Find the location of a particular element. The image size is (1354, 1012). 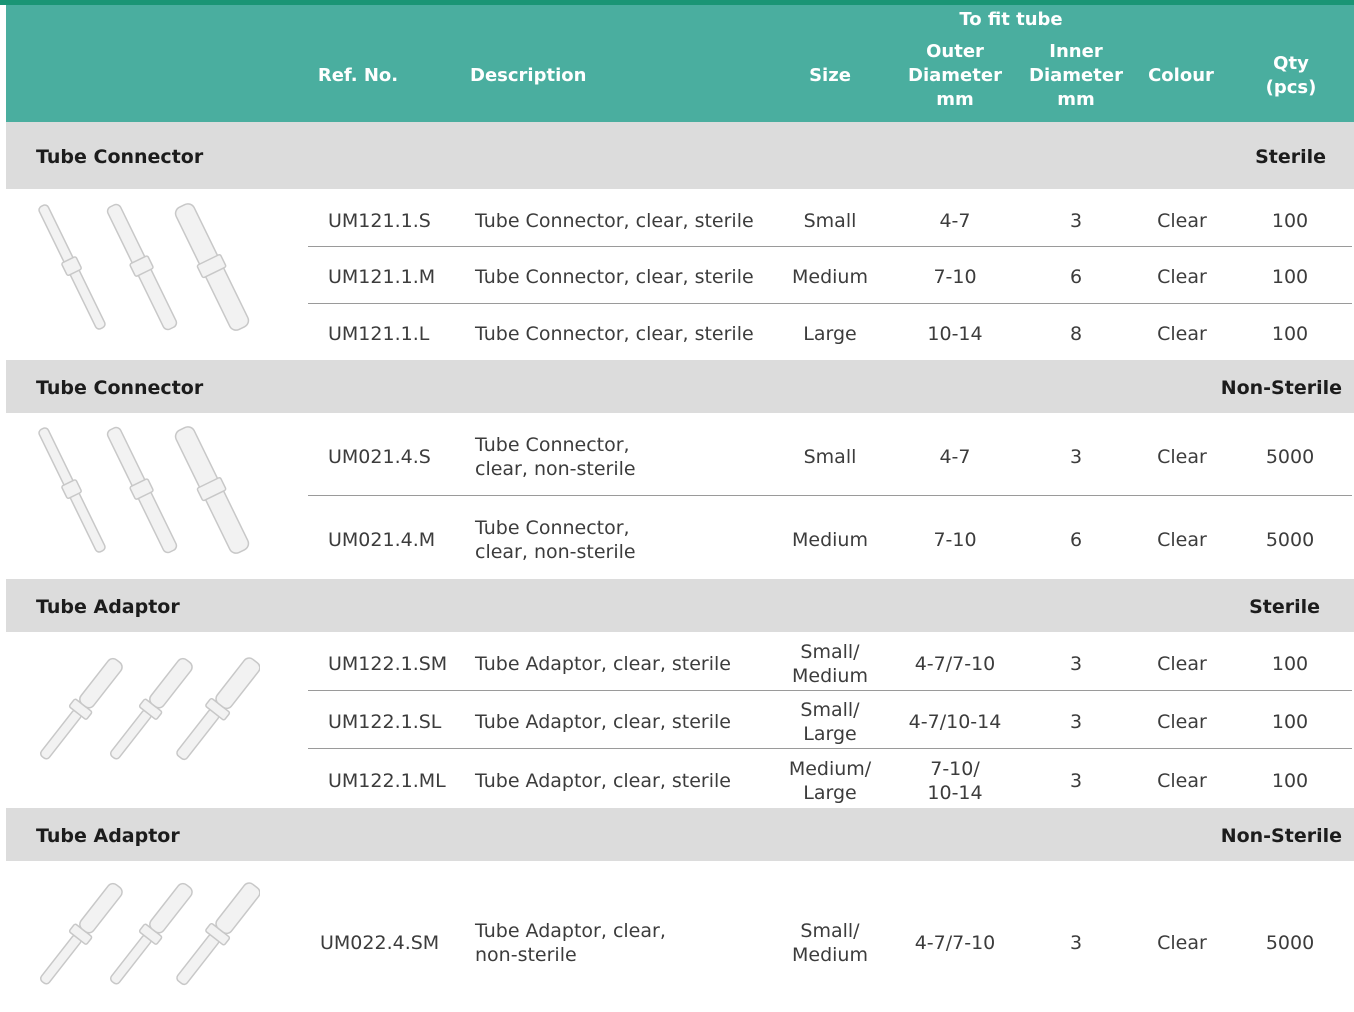

description-cell: Tube Adaptor, clear, non-sterile is located at coordinates (570, 943).